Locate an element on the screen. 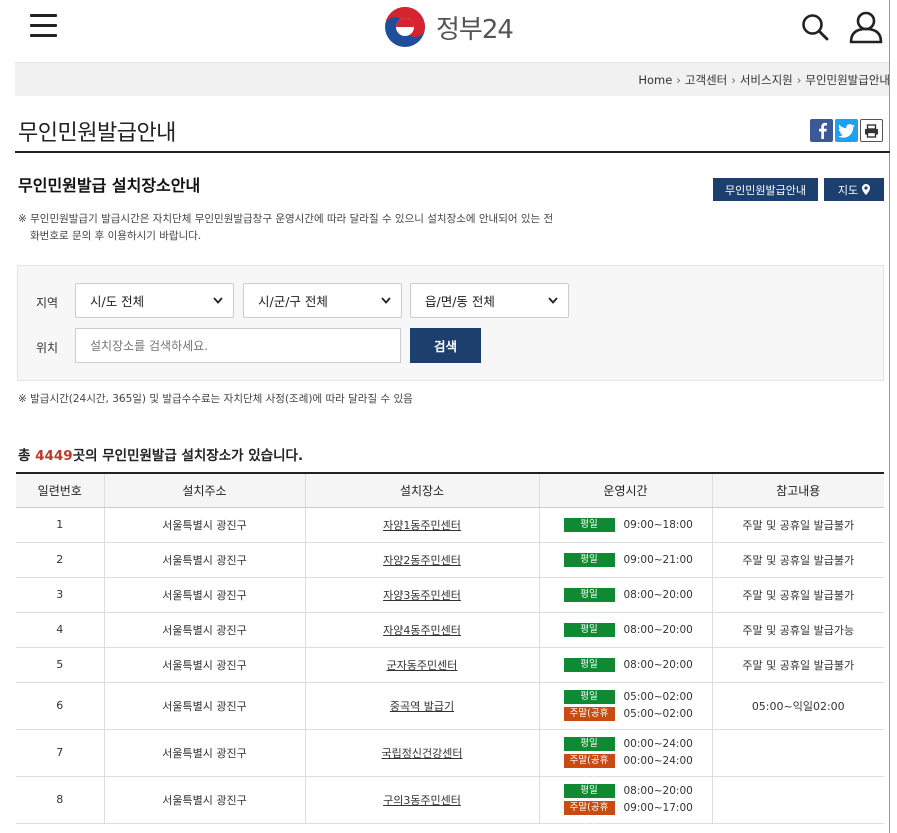  weekday-hours: 평일 09:00~18:00 is located at coordinates (626, 524).